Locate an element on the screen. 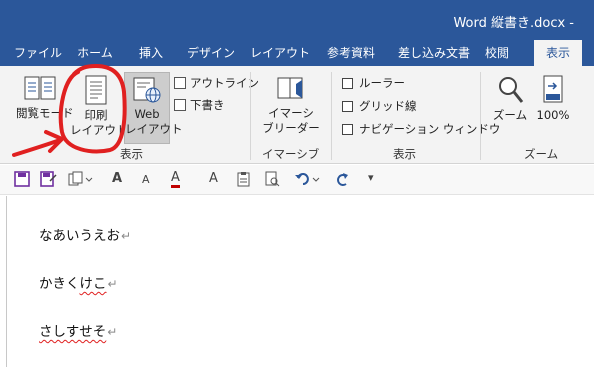 This screenshot has height=367, width=594. outline-button: アウトライン is located at coordinates (216, 83).